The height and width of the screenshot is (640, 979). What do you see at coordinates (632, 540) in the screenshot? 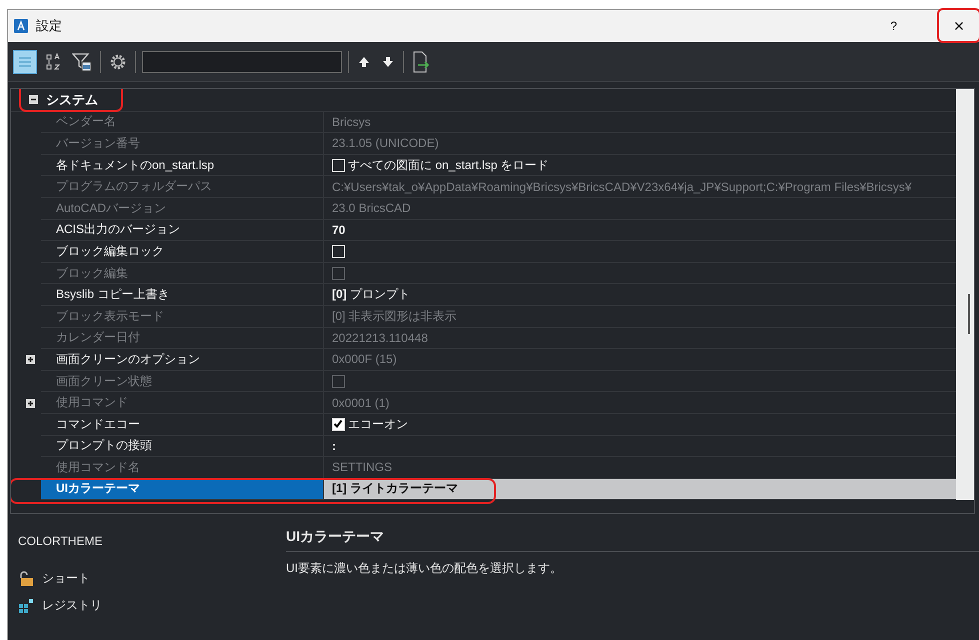
I see `help-title: UIカラーテーマ` at bounding box center [632, 540].